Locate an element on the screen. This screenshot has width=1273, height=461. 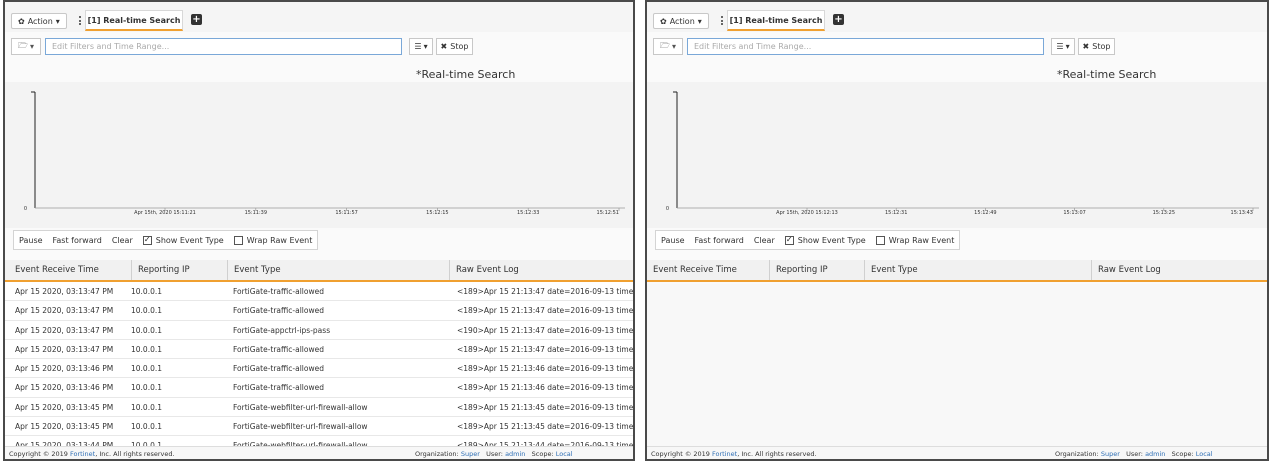
x-tick-label: 15:13:25 is located at coordinates (1164, 213).